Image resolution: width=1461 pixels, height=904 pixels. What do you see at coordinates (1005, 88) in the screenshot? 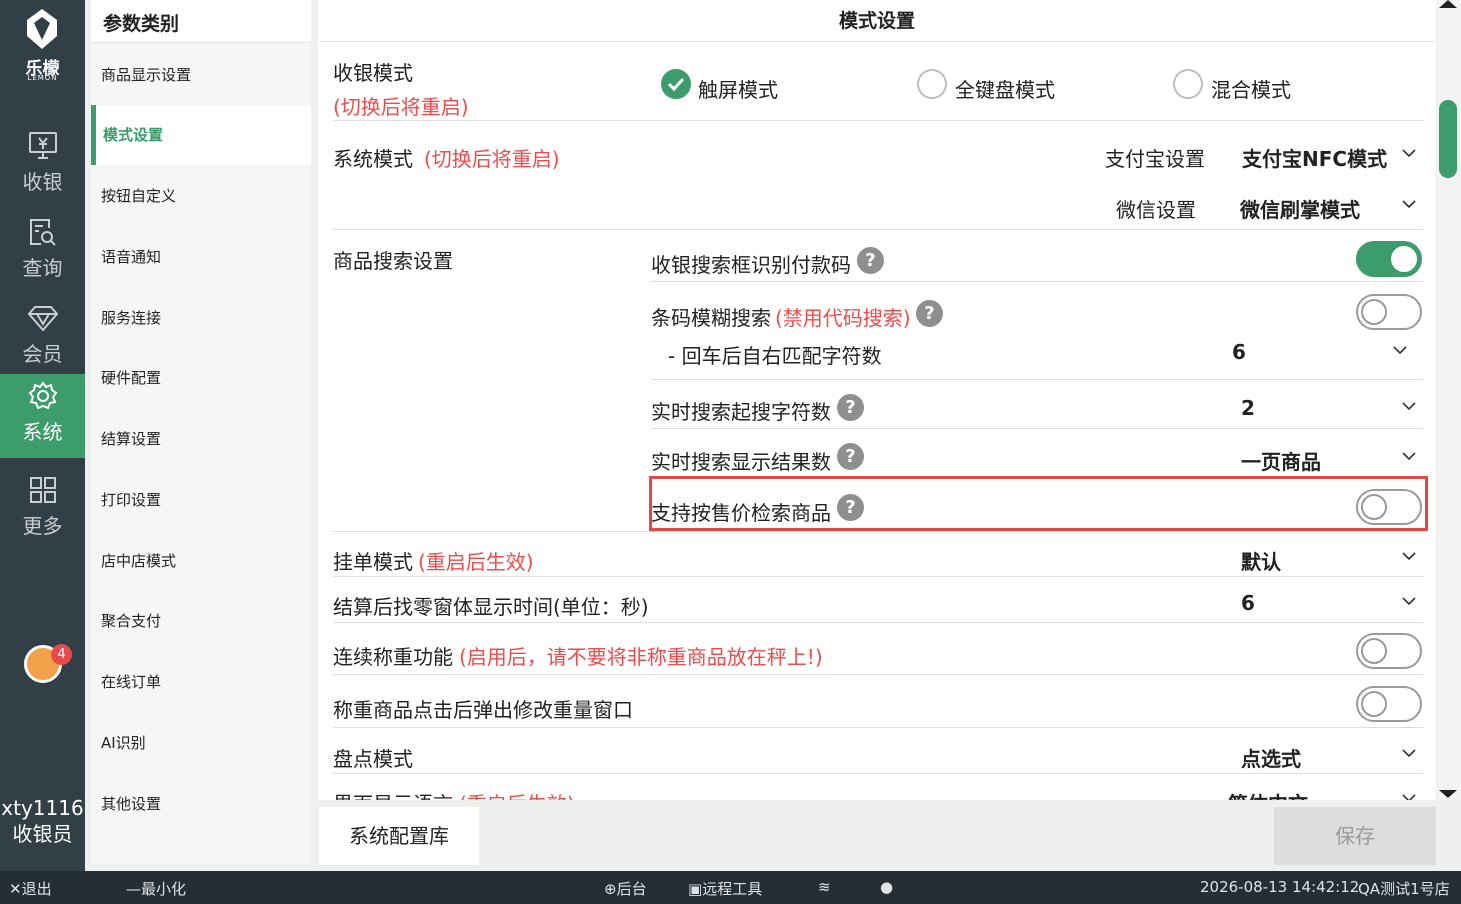
I see `option-keyboard-mode: 全键盘模式` at bounding box center [1005, 88].